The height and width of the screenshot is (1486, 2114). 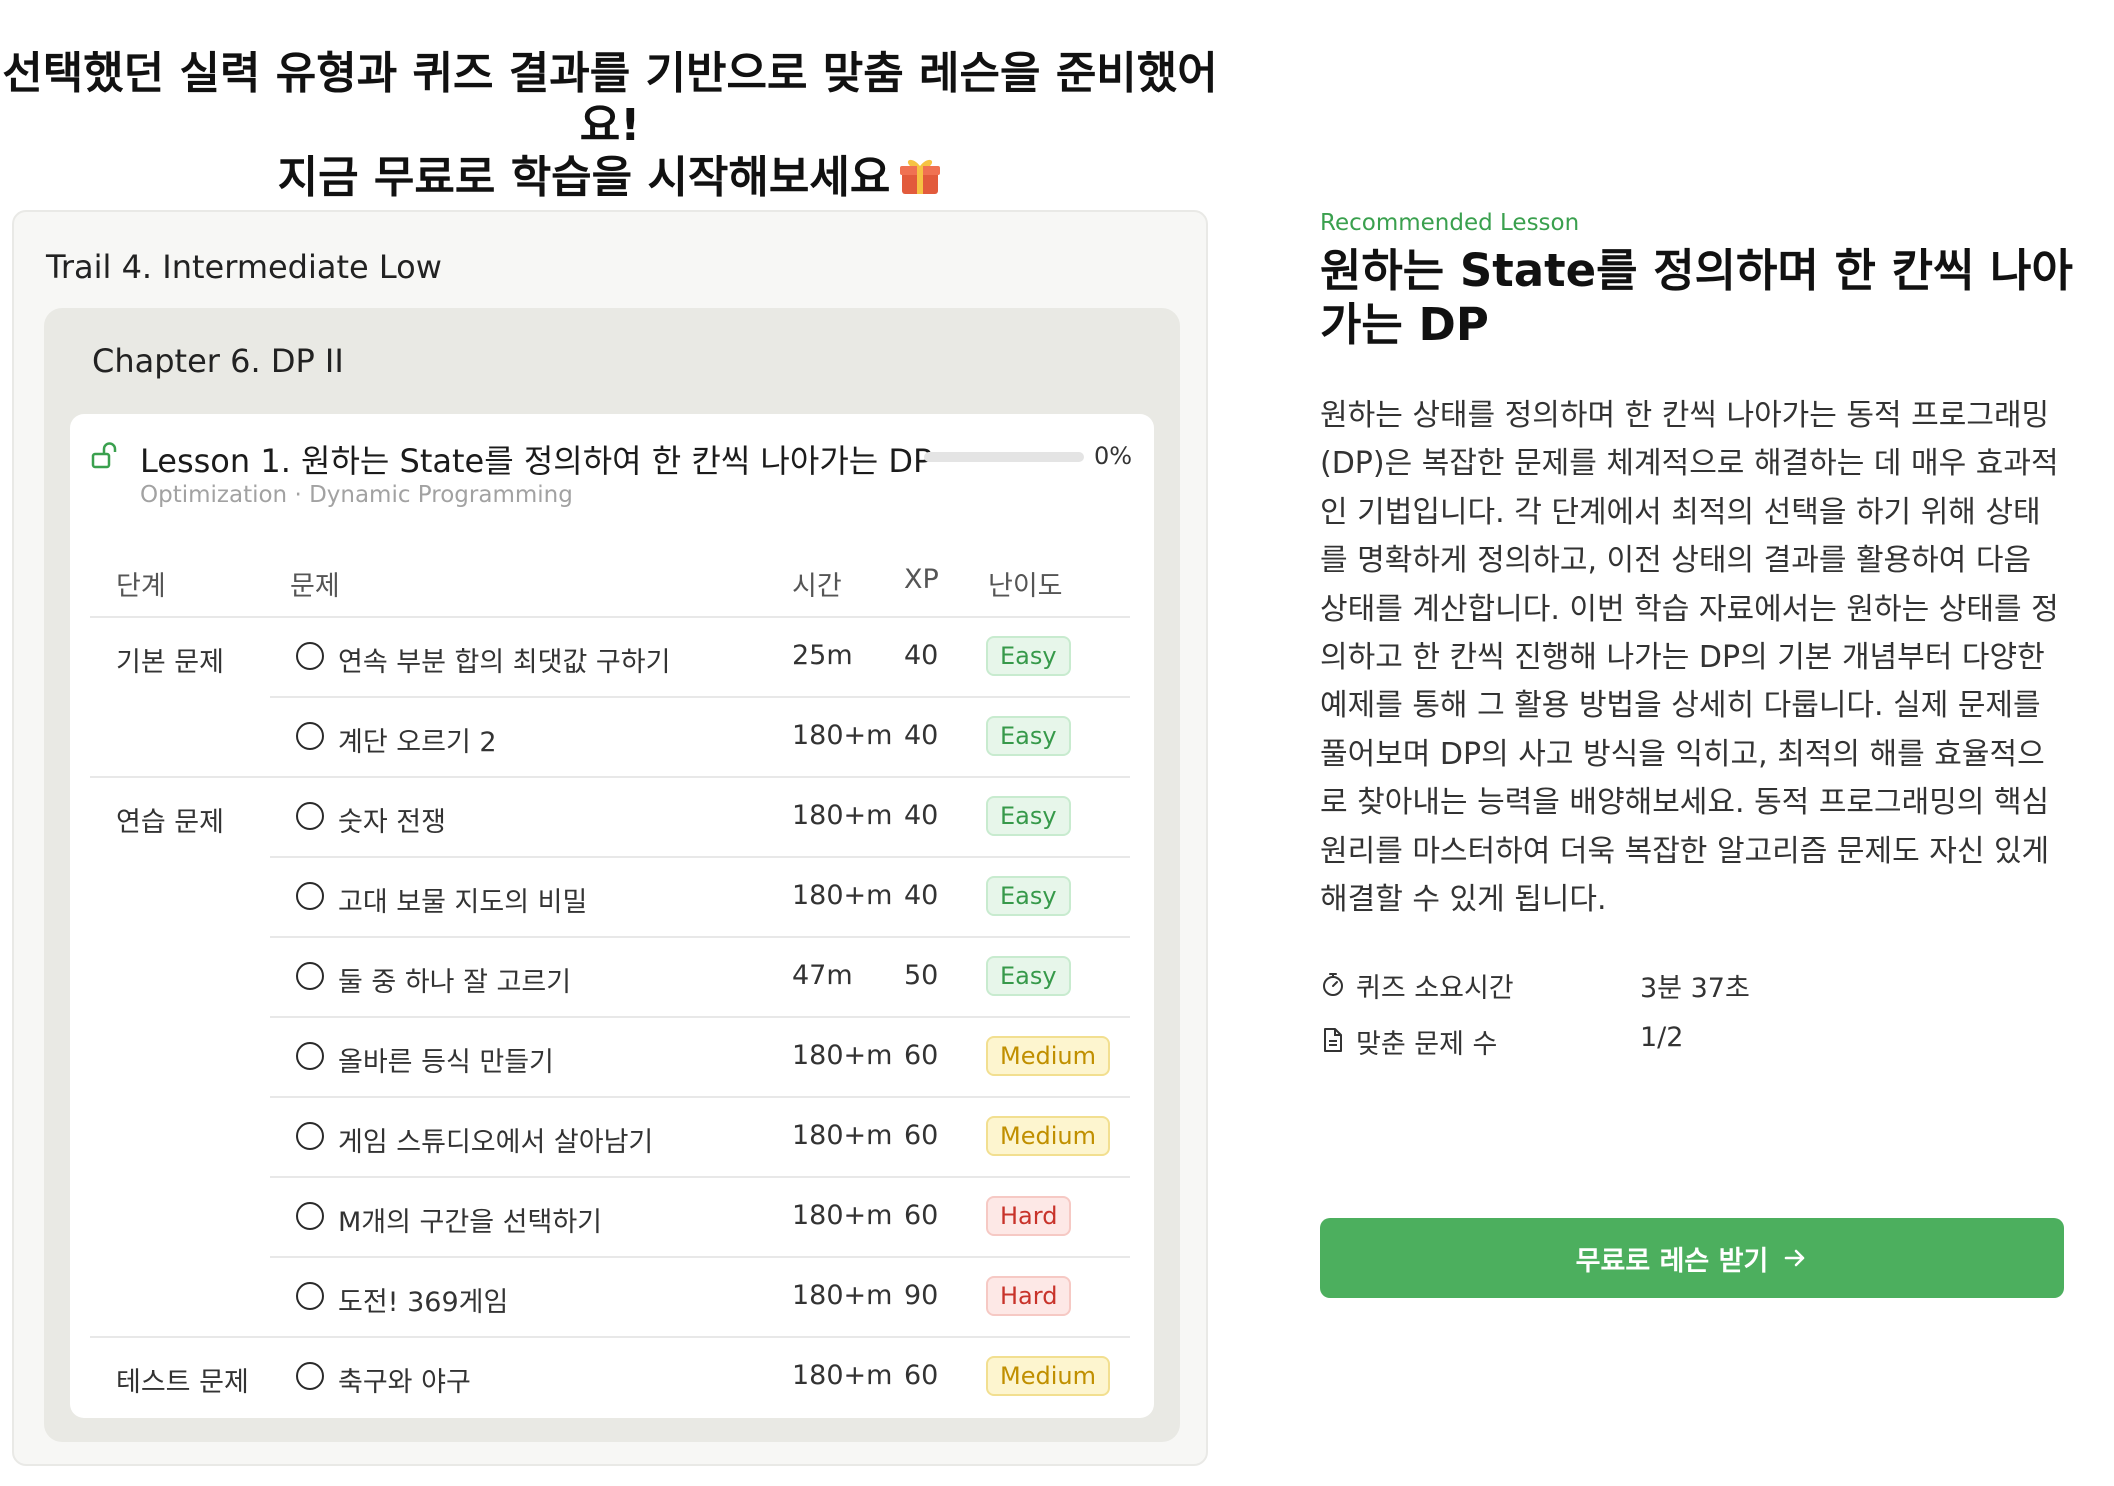 I want to click on trail-title: Trail 4. Intermediate Low, so click(x=244, y=267).